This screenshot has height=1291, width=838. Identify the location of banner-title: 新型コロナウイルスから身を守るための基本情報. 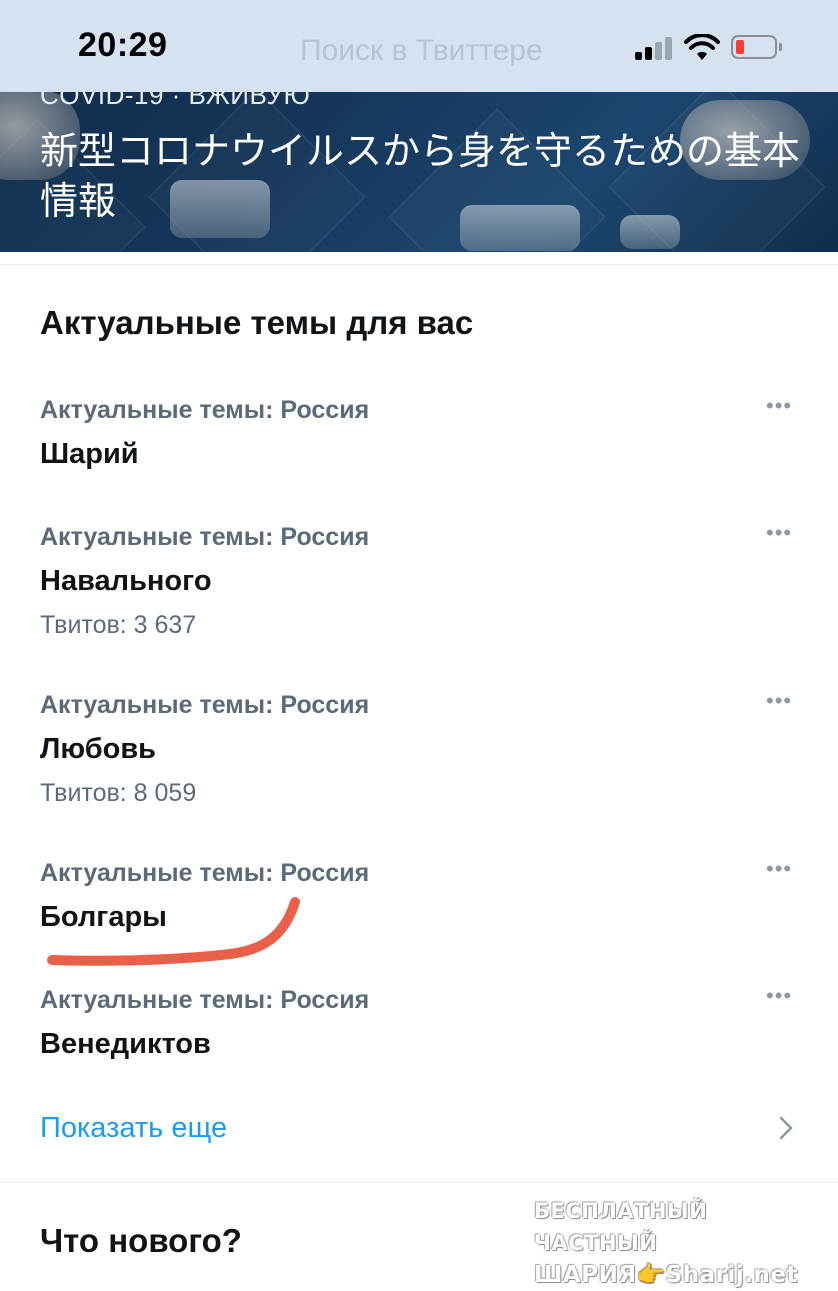
(420, 176).